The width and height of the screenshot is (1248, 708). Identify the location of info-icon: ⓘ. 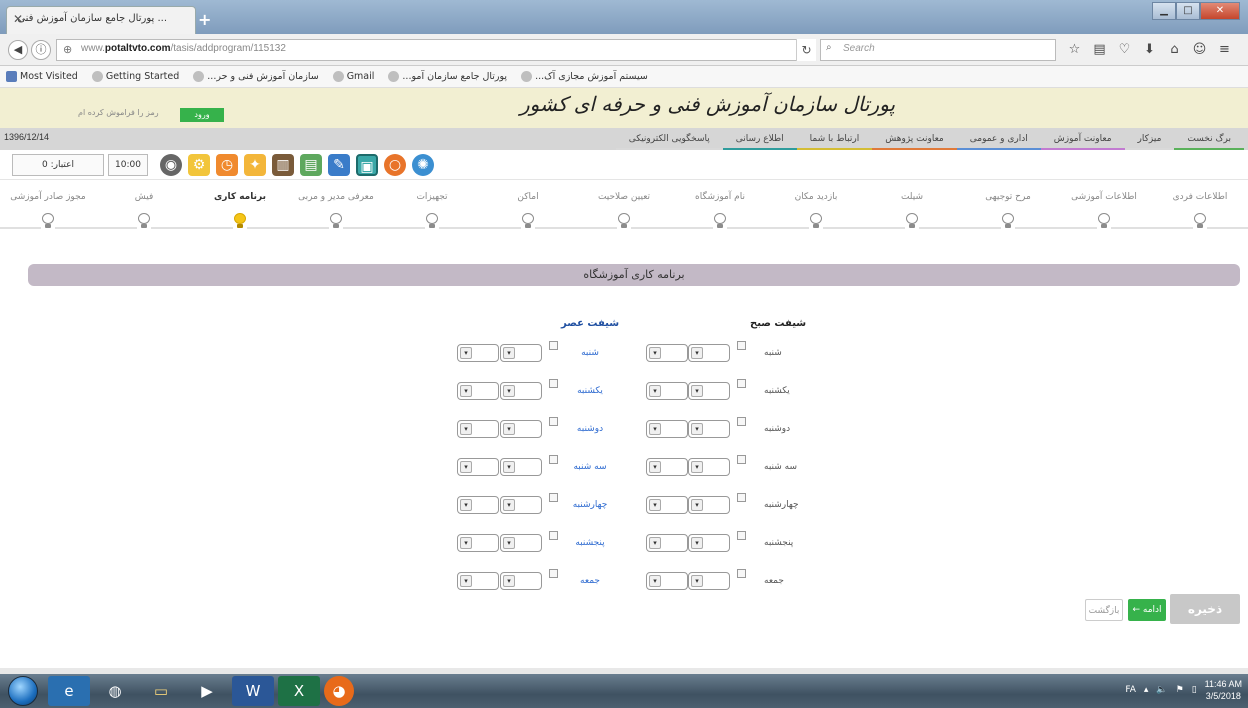
(41, 50).